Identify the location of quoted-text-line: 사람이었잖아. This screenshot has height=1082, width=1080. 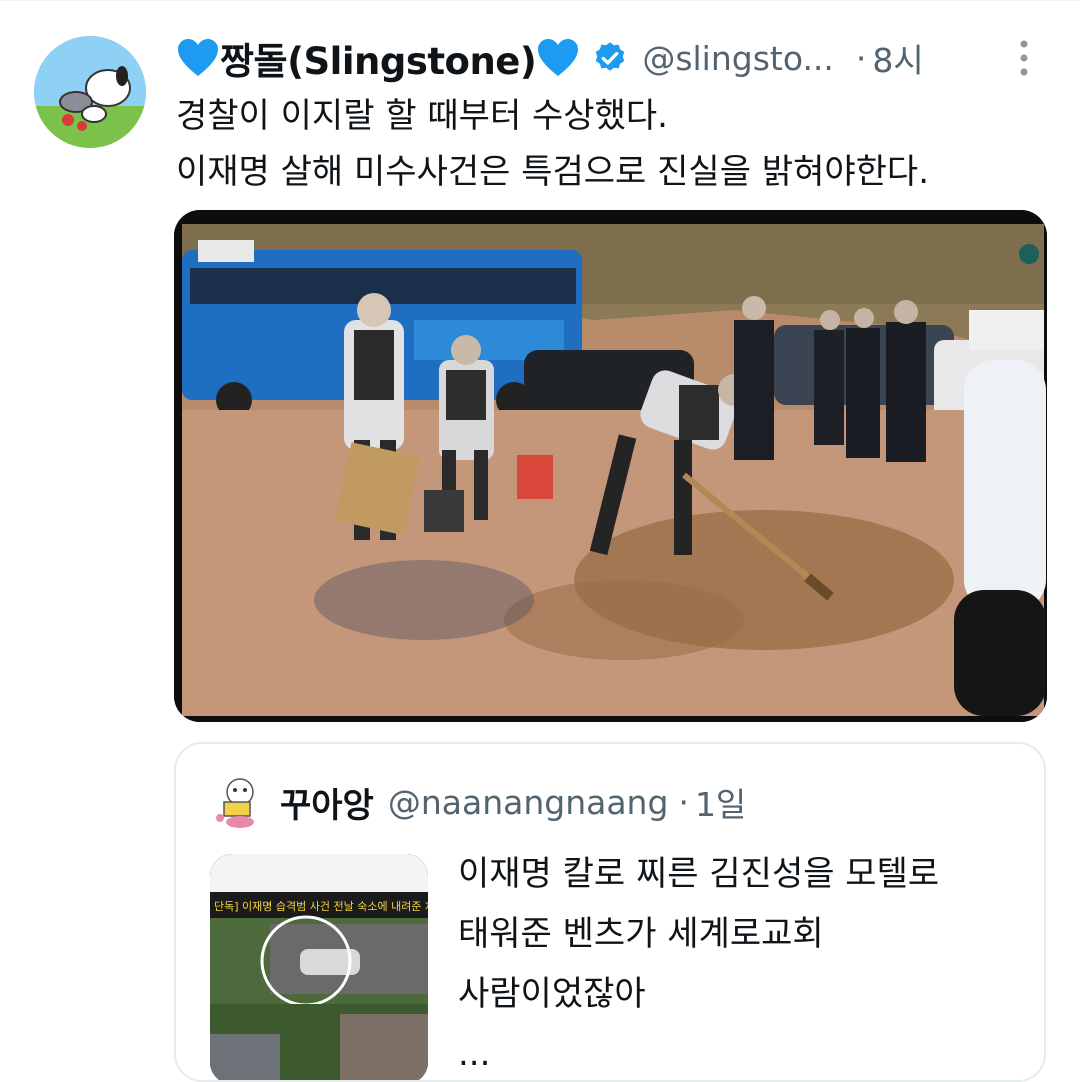
(552, 994).